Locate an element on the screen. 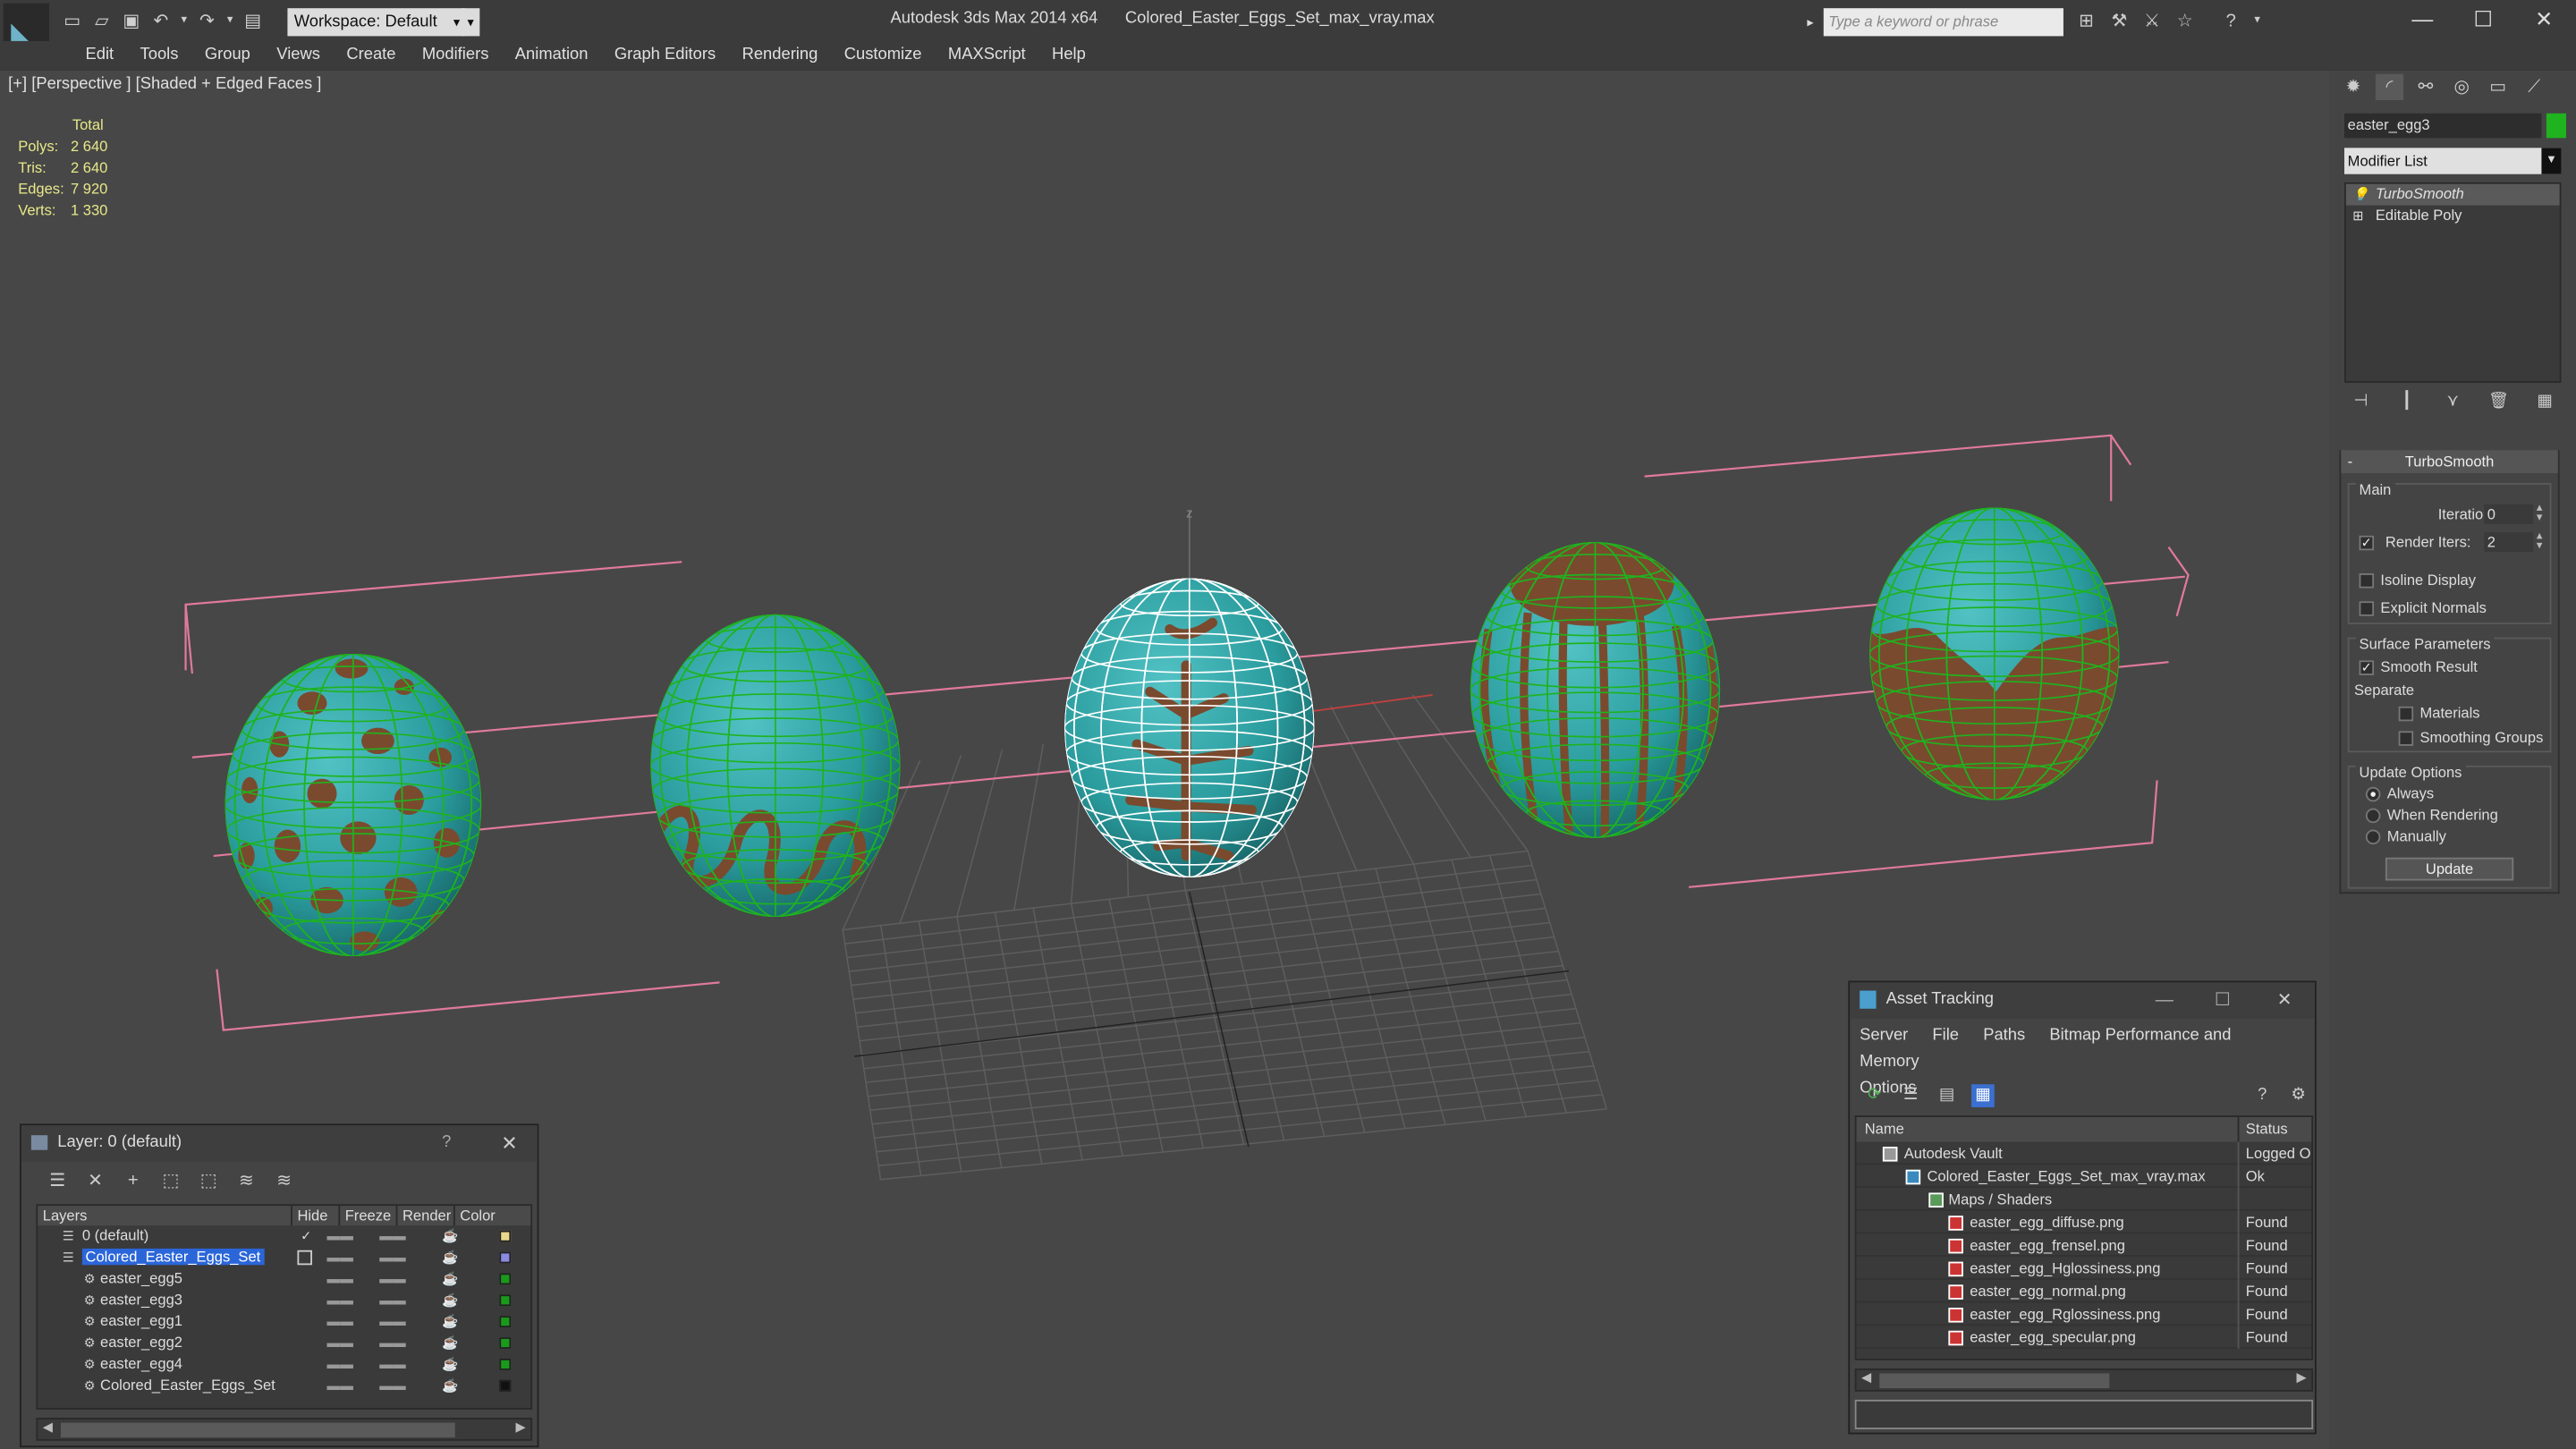  asset-row: easter_egg_normal.png Found is located at coordinates (2084, 1291).